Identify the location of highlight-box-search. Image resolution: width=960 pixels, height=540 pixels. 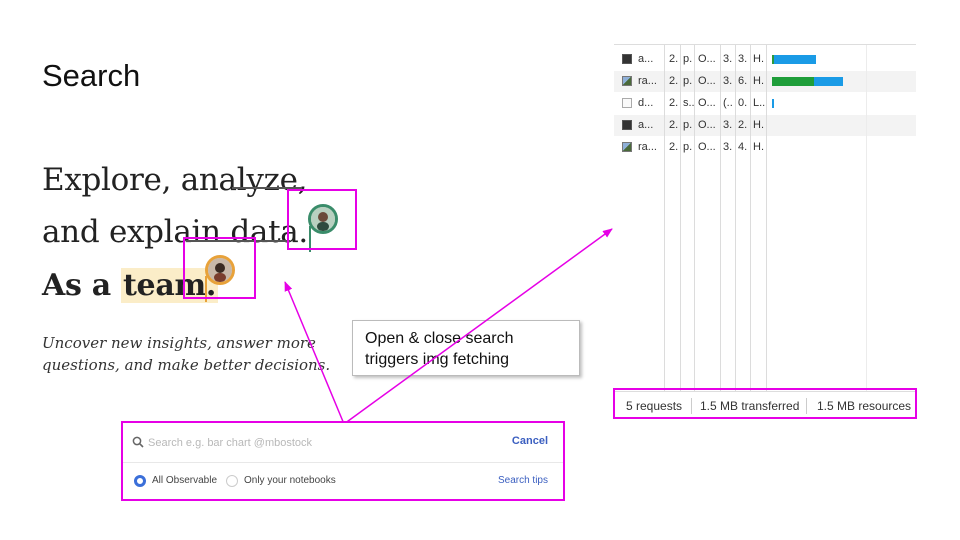
(343, 461).